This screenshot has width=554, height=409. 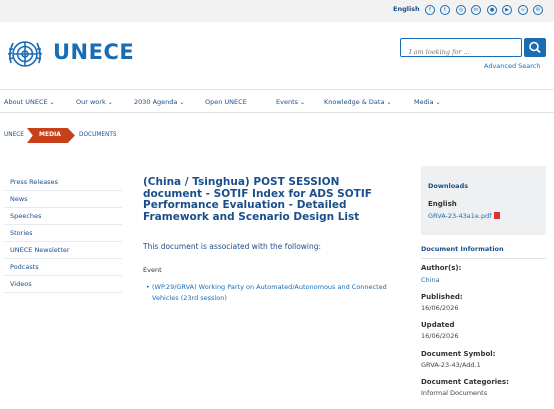 What do you see at coordinates (29, 102) in the screenshot?
I see `nav-about-unece: About UNECE ⌄` at bounding box center [29, 102].